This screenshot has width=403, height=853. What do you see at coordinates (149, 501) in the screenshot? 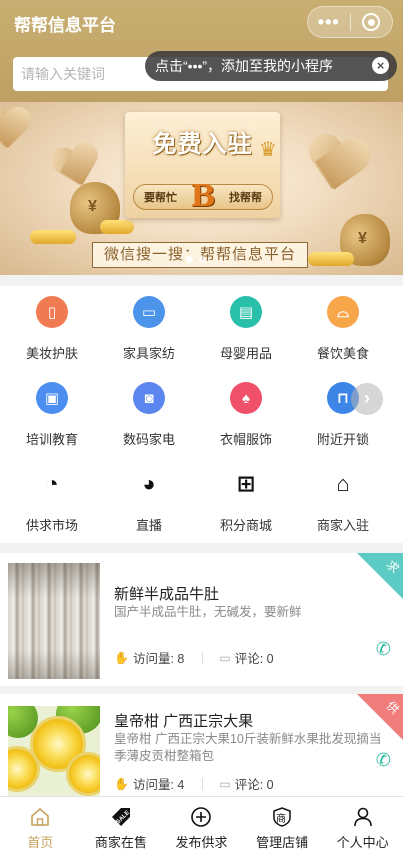
I see `category-item: ◕ 直播` at bounding box center [149, 501].